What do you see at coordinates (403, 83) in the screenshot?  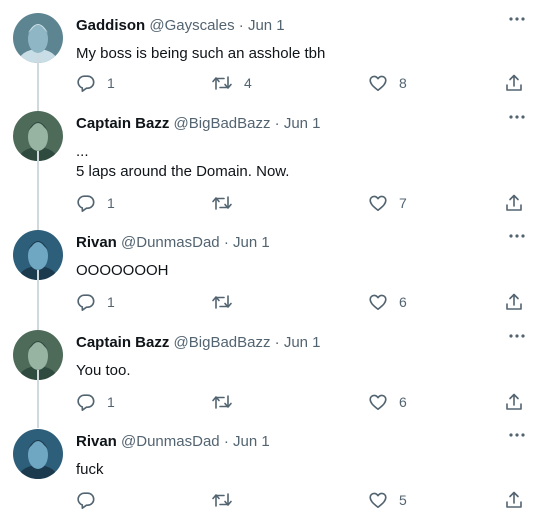 I see `like-count: 8` at bounding box center [403, 83].